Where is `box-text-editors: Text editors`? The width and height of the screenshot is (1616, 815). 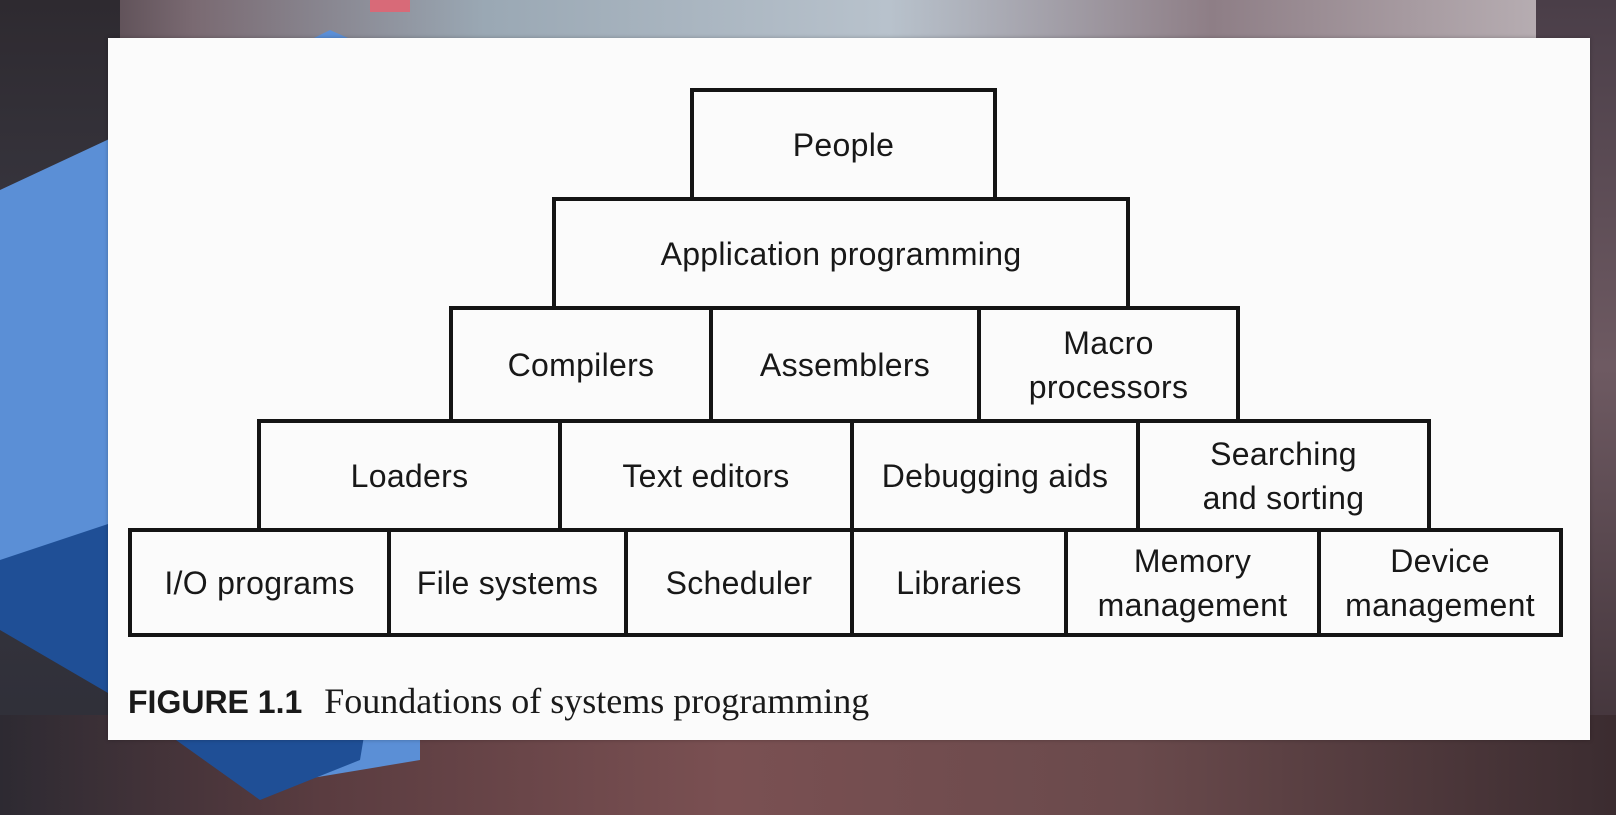
box-text-editors: Text editors is located at coordinates (706, 475).